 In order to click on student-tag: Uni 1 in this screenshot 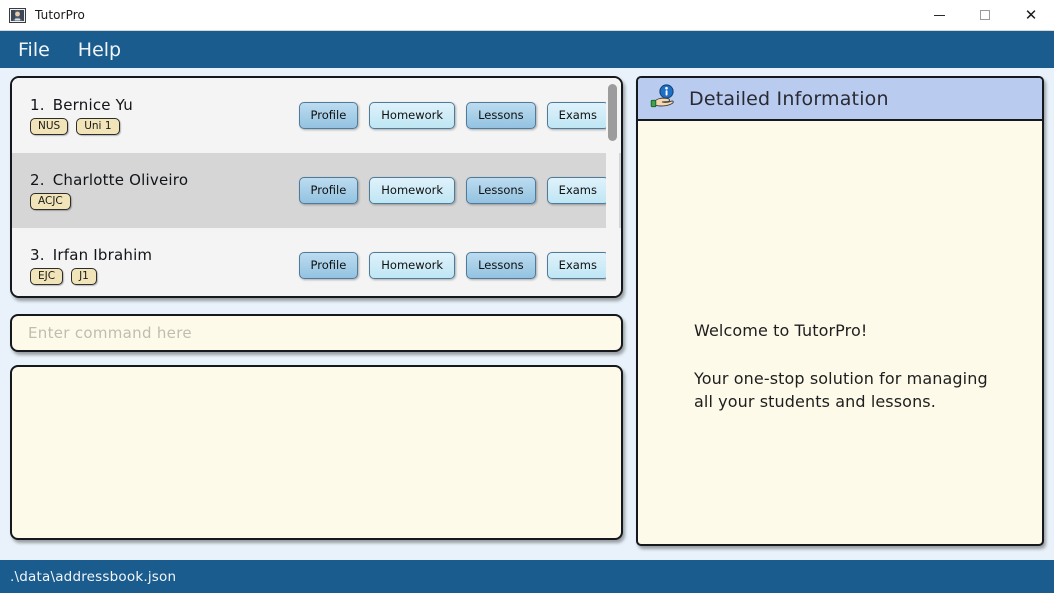, I will do `click(98, 126)`.